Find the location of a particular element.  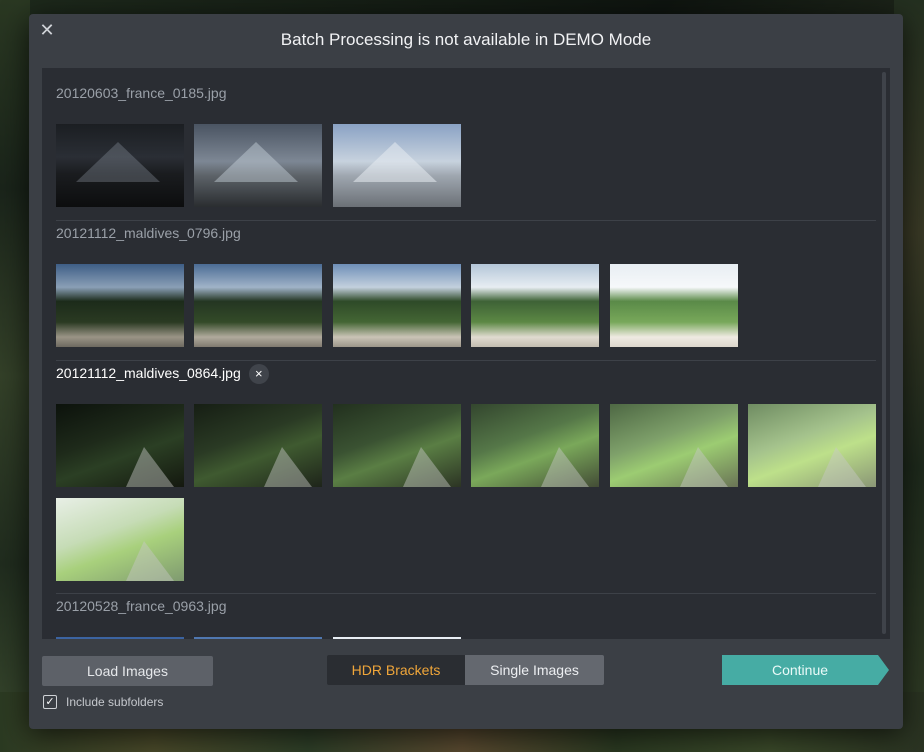

hdr-brackets-toggle: HDR Brackets is located at coordinates (396, 670).